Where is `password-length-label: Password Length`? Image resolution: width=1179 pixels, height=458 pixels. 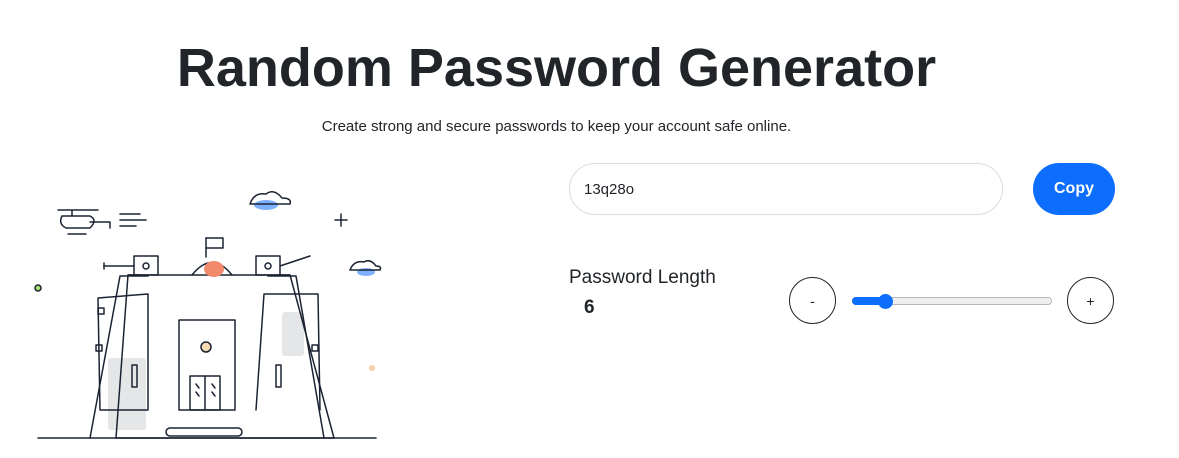
password-length-label: Password Length is located at coordinates (642, 277).